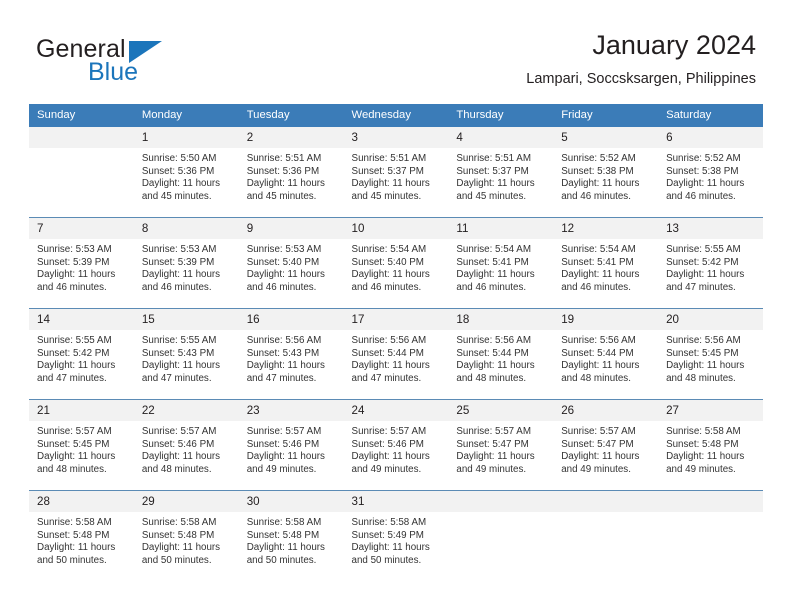  Describe the element at coordinates (283, 535) in the screenshot. I see `sunset-time: Sunset: 5:48 PM` at that location.